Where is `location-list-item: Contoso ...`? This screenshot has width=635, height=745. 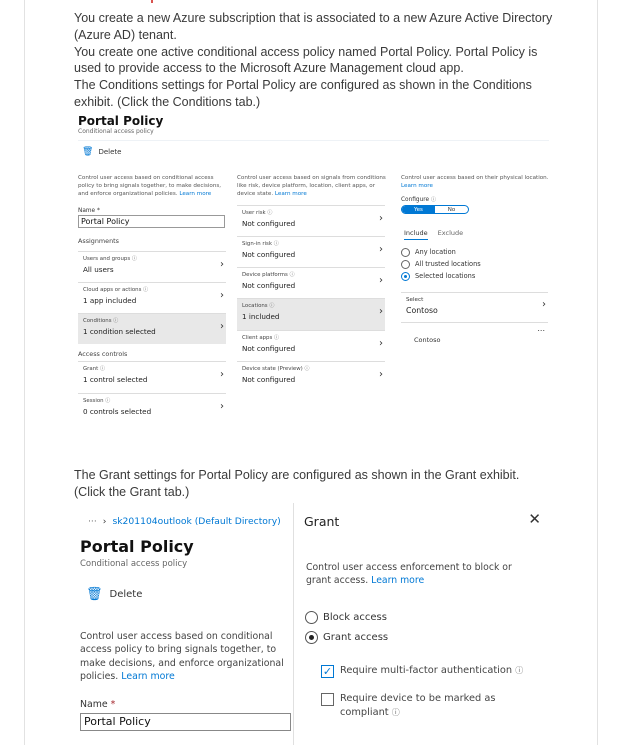
location-list-item: Contoso ... is located at coordinates (474, 332).